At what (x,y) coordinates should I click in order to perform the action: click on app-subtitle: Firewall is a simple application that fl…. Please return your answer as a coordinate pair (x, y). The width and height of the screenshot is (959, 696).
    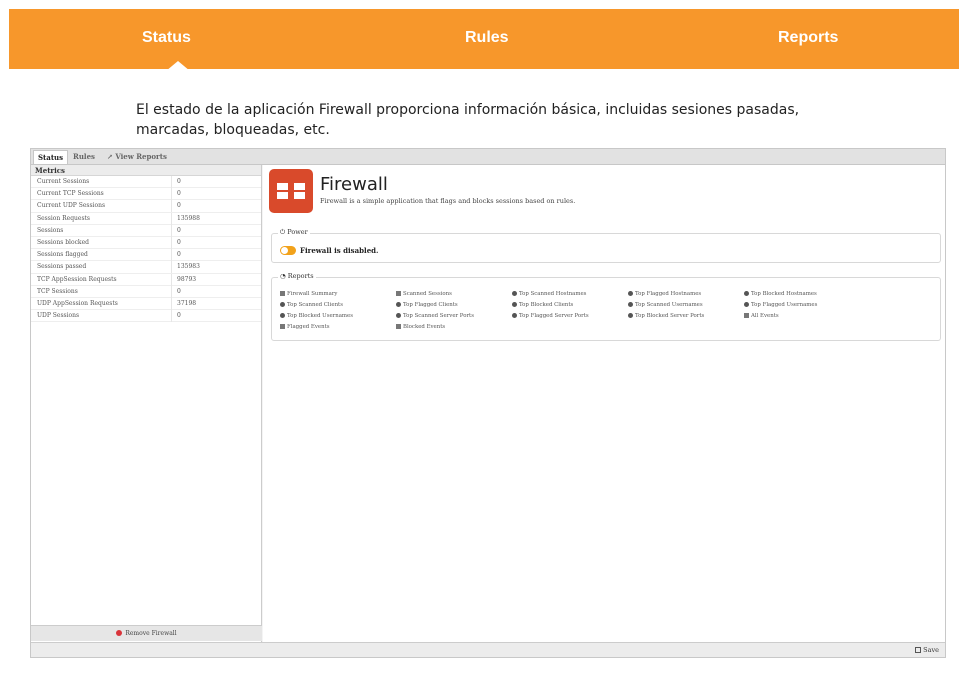
    Looking at the image, I should click on (448, 201).